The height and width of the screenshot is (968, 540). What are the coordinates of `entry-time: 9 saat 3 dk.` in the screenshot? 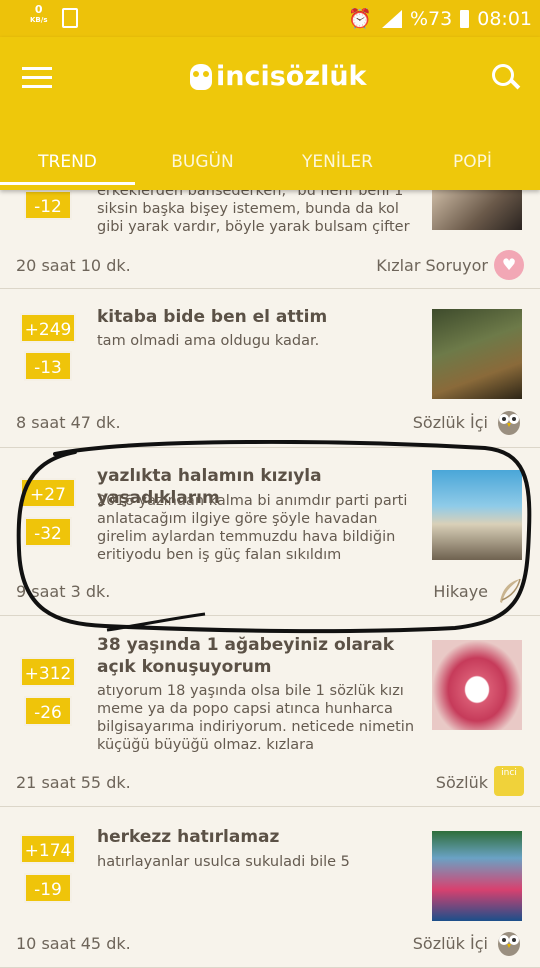 It's located at (63, 591).